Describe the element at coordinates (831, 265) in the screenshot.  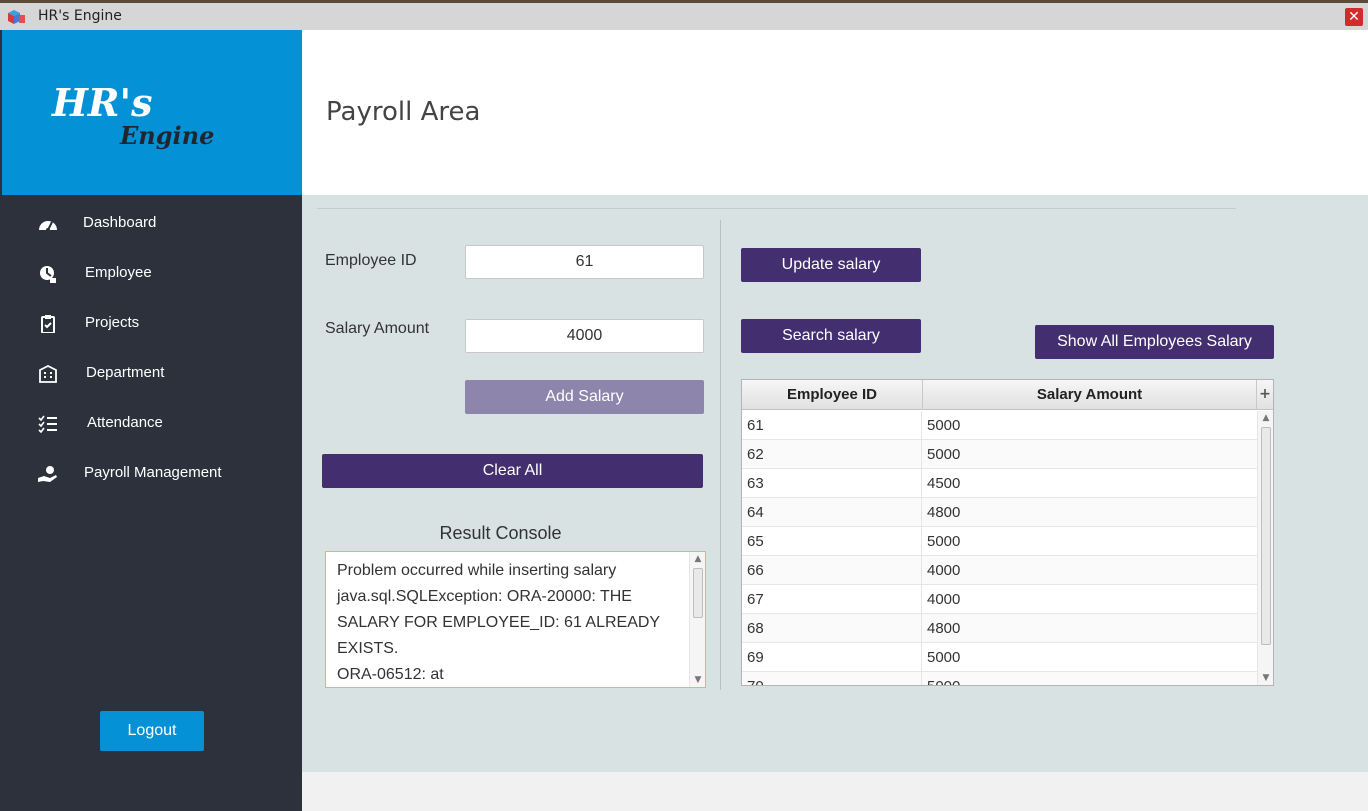
I see `update-salary-button: Update salary` at that location.